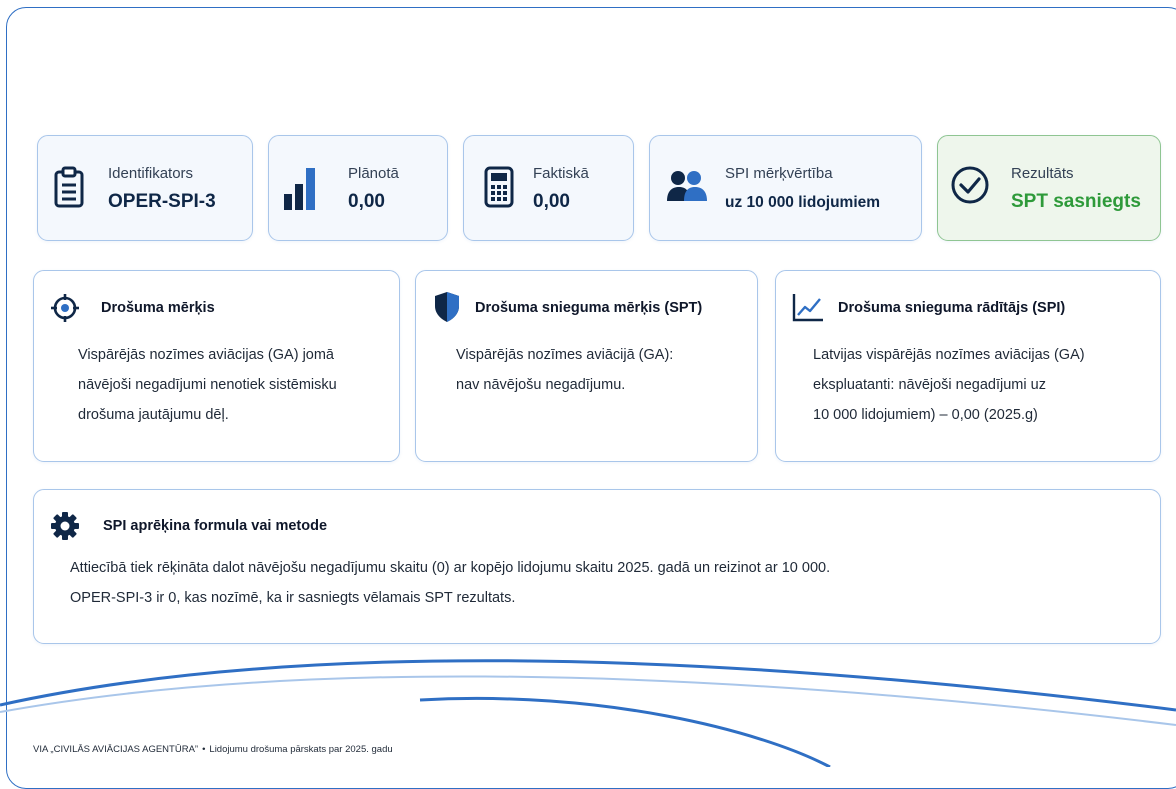  I want to click on footer-doc: Lidojumu drošuma pārskats par 2025. gadu, so click(301, 749).